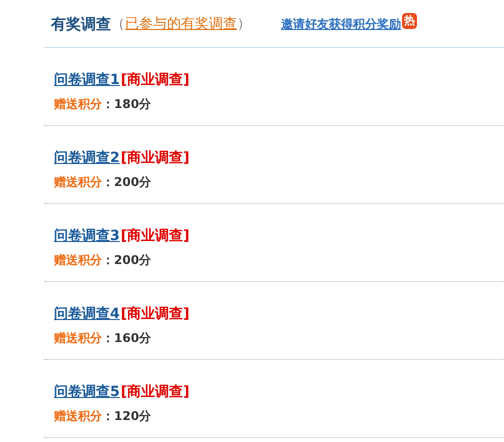  Describe the element at coordinates (244, 24) in the screenshot. I see `paren-close: ）` at that location.